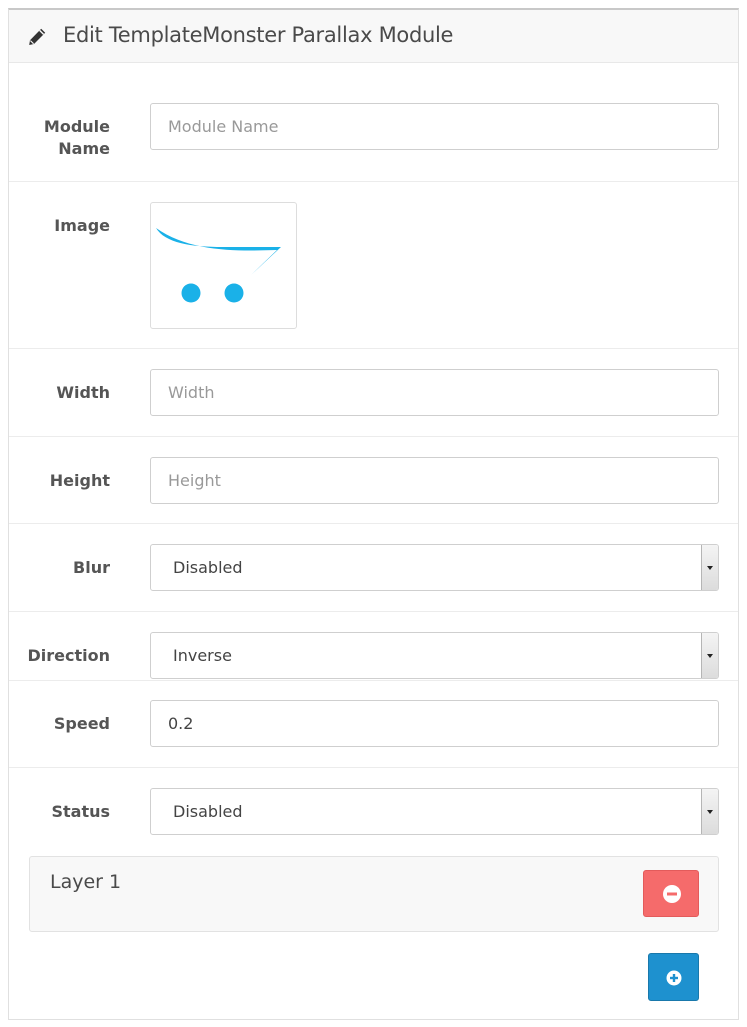 This screenshot has width=747, height=1027. I want to click on blur-select: Disabled, so click(434, 567).